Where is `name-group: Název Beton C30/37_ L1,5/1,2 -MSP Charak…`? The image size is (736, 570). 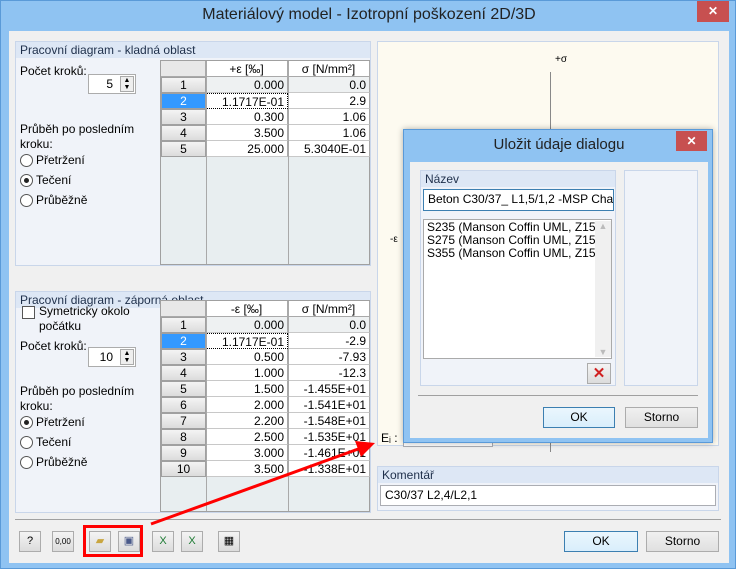
name-group: Název Beton C30/37_ L1,5/1,2 -MSP Charak… is located at coordinates (518, 278).